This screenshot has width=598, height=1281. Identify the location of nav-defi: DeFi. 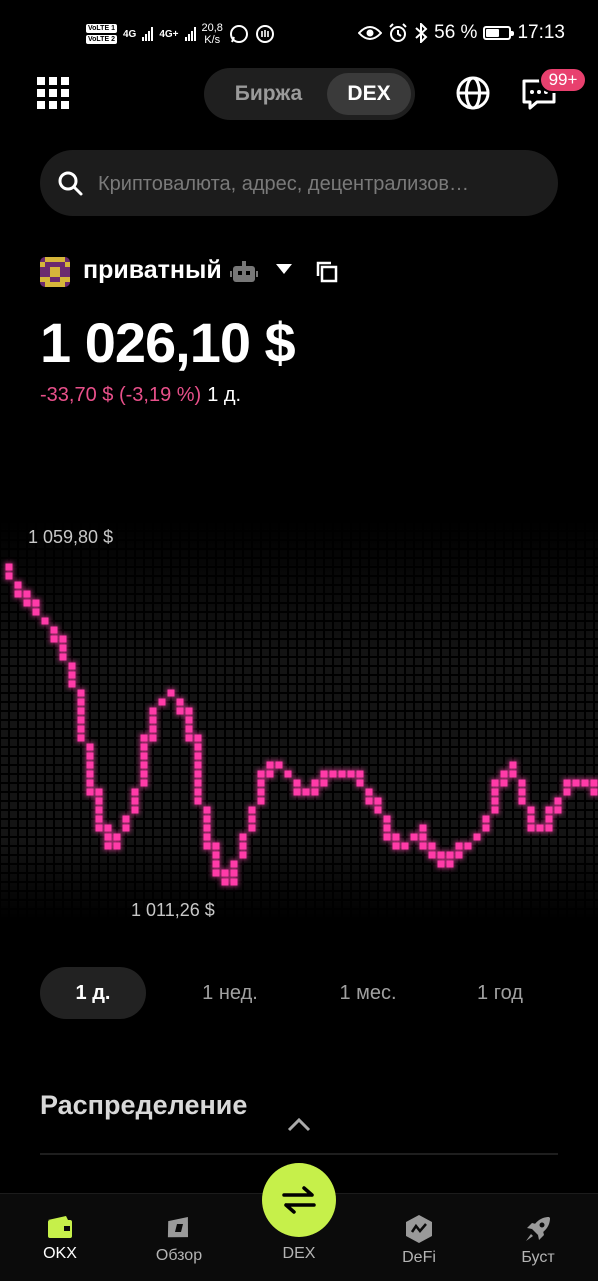
(419, 1237).